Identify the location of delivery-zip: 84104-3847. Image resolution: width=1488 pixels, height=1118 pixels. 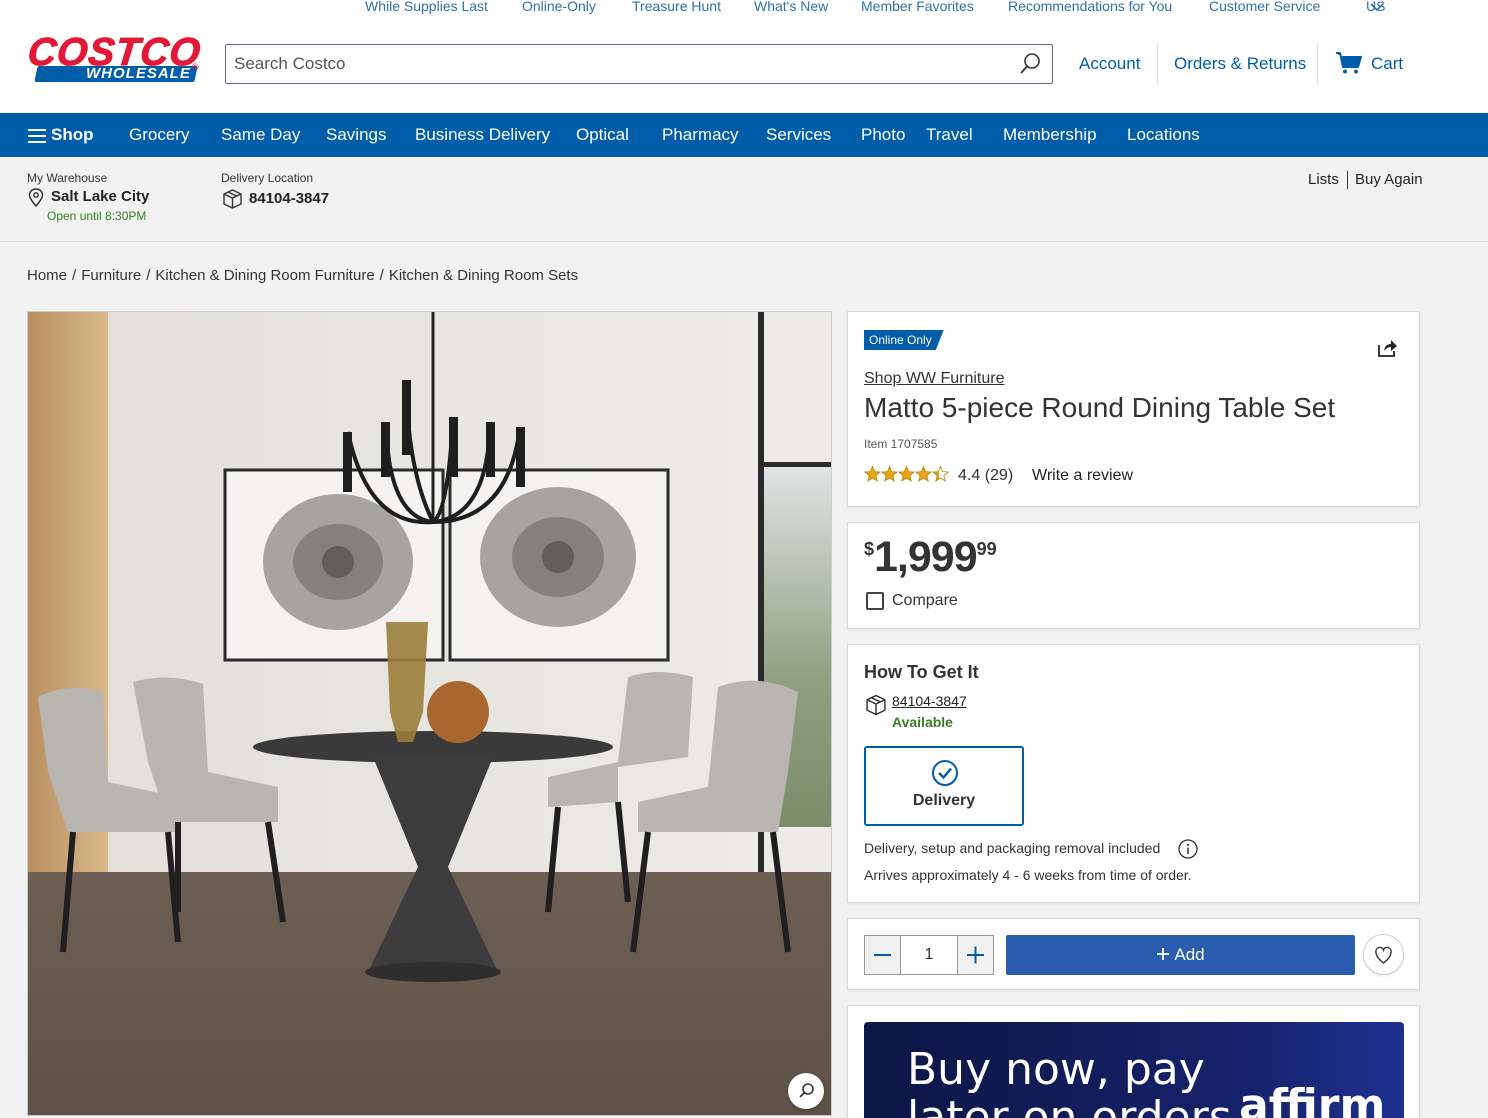
(289, 198).